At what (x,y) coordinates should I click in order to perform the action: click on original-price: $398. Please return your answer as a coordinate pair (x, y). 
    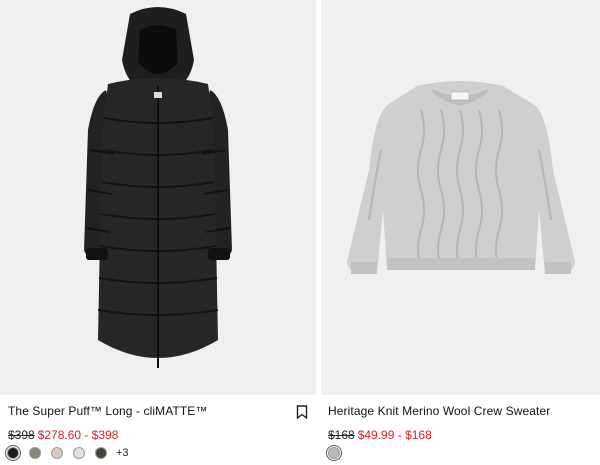
    Looking at the image, I should click on (21, 435).